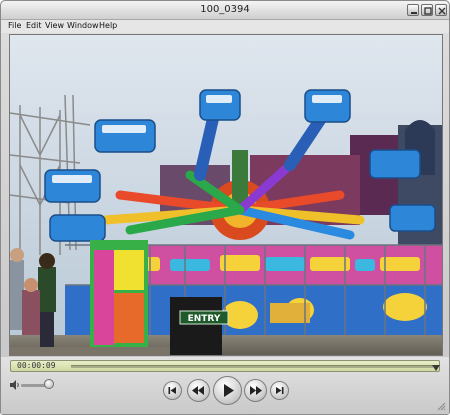 This screenshot has width=450, height=415. I want to click on next-button, so click(279, 390).